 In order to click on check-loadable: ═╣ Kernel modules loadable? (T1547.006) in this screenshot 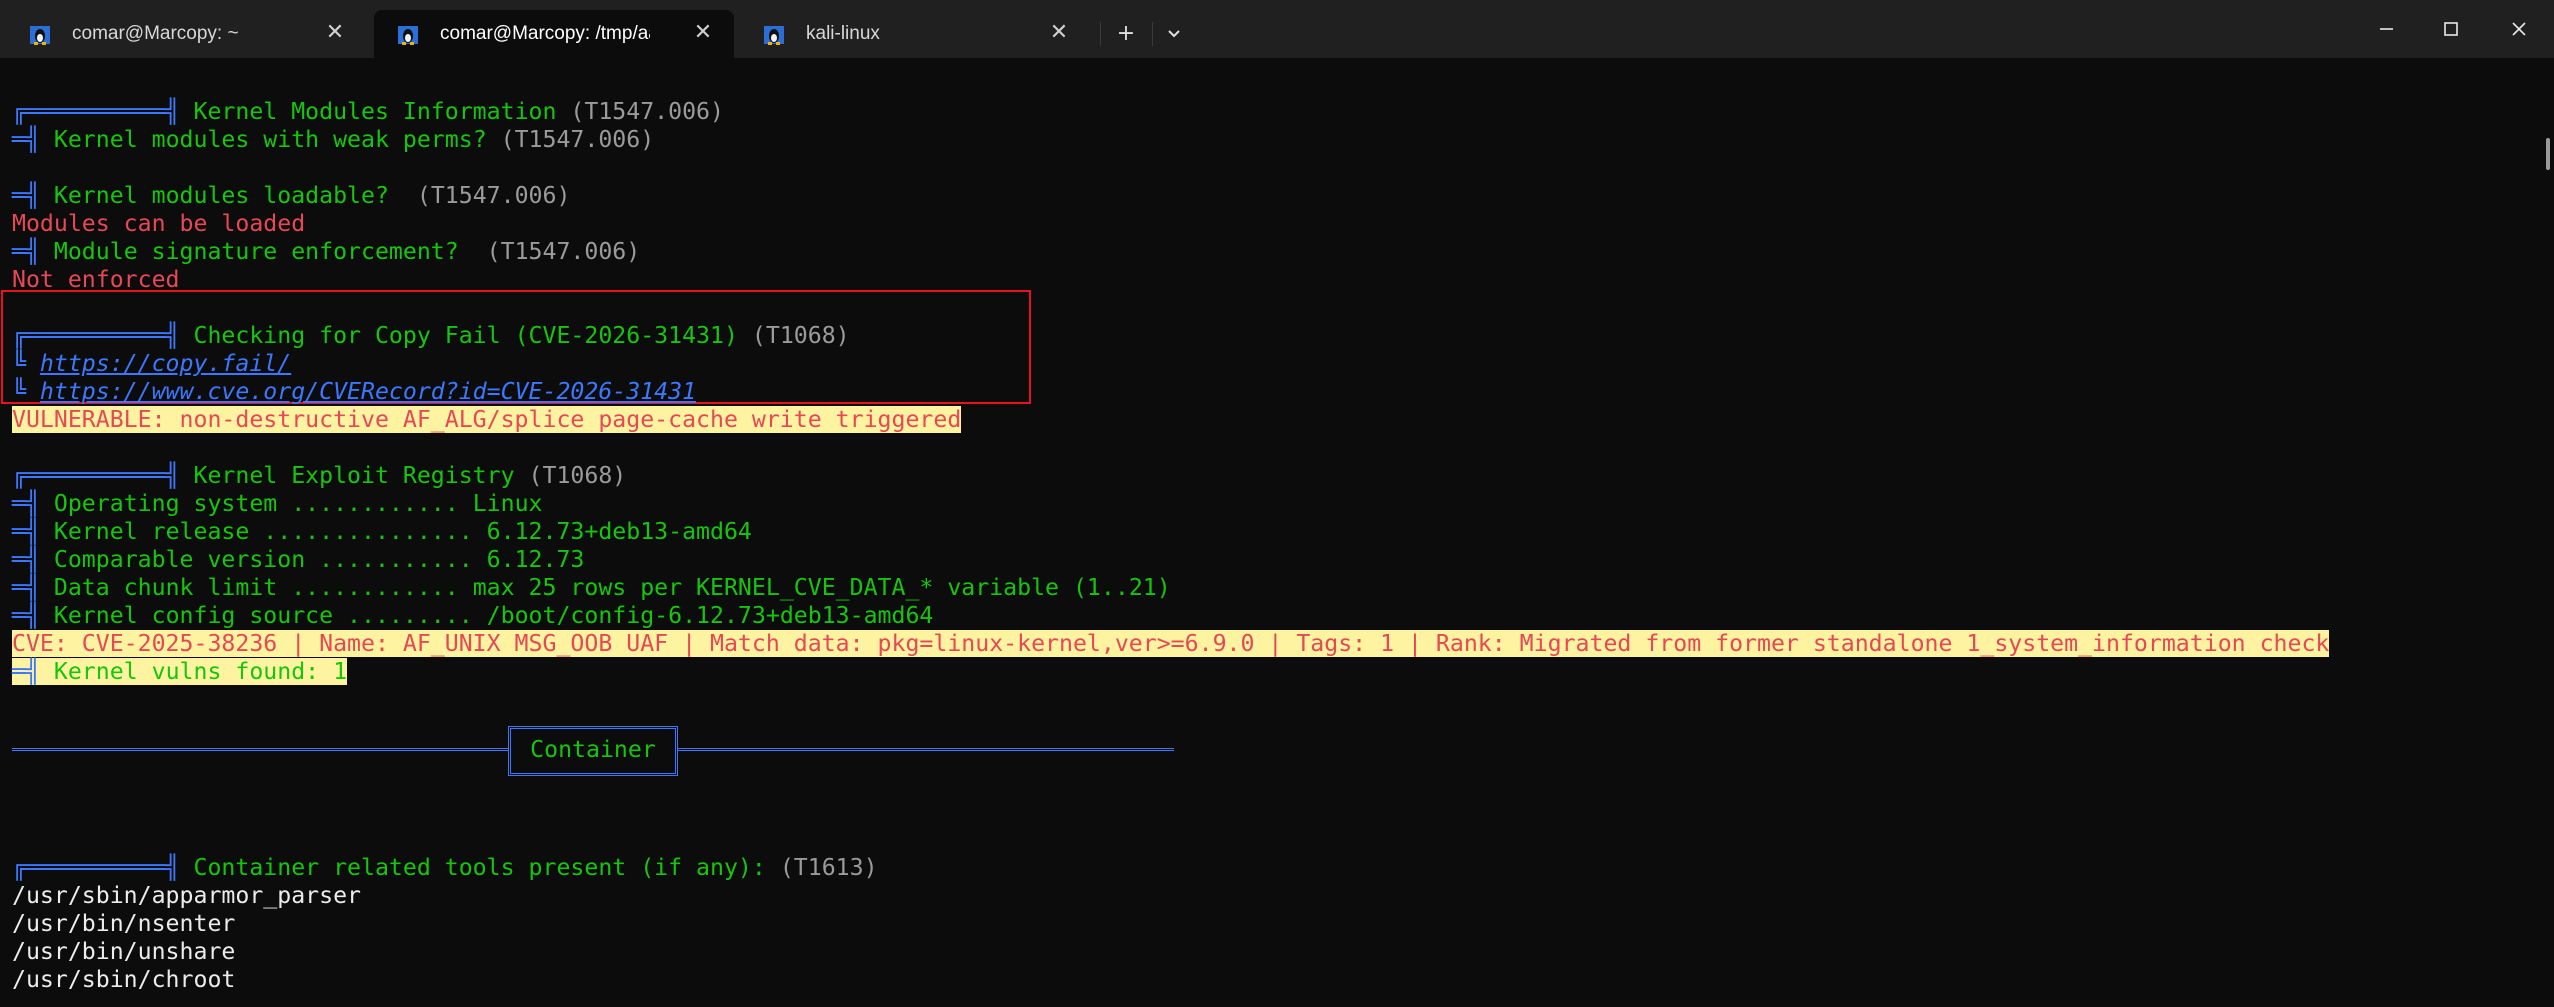, I will do `click(291, 195)`.